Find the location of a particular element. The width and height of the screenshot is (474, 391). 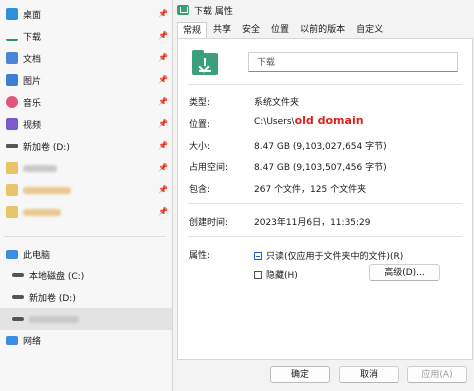

readonly-checkbox: 只读(仅应用于文件夹中的文件)(R) is located at coordinates (328, 255).